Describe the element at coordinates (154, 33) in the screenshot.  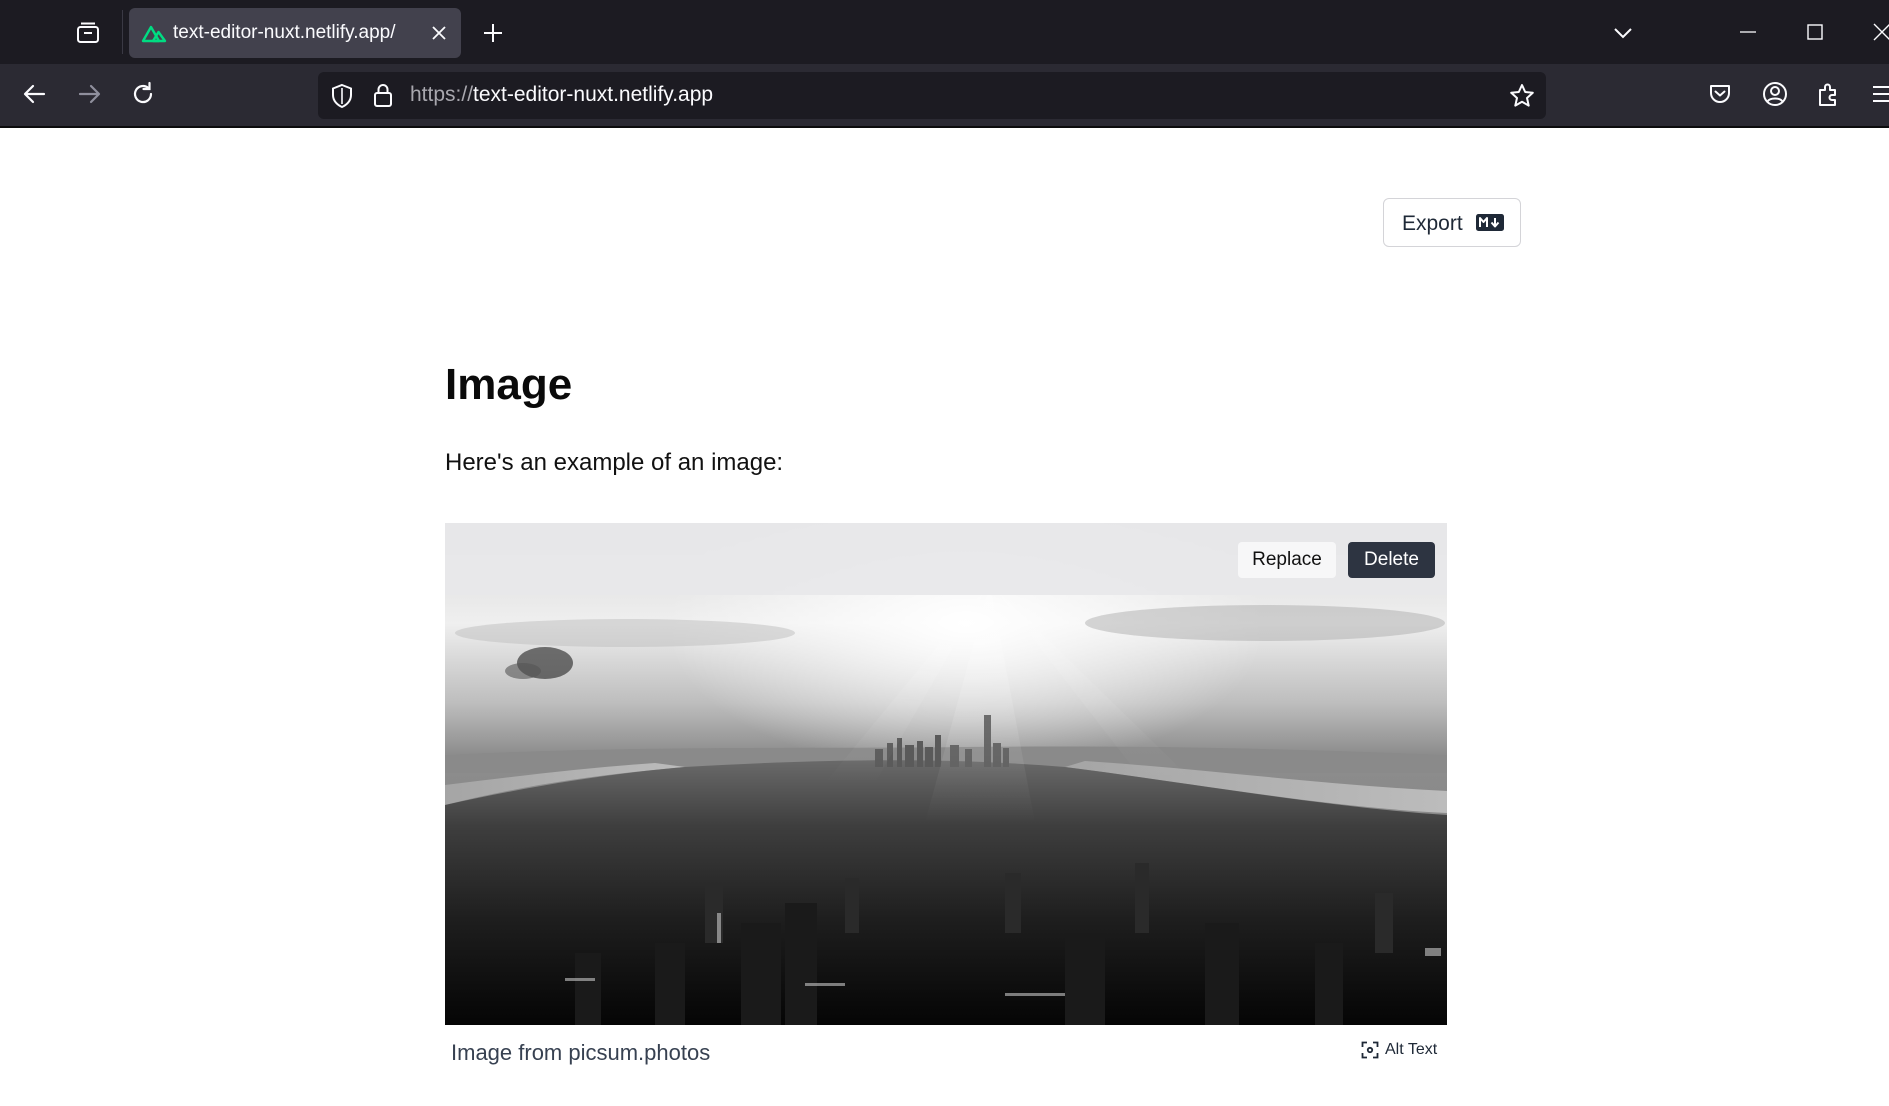
I see `nuxt-logo-icon` at that location.